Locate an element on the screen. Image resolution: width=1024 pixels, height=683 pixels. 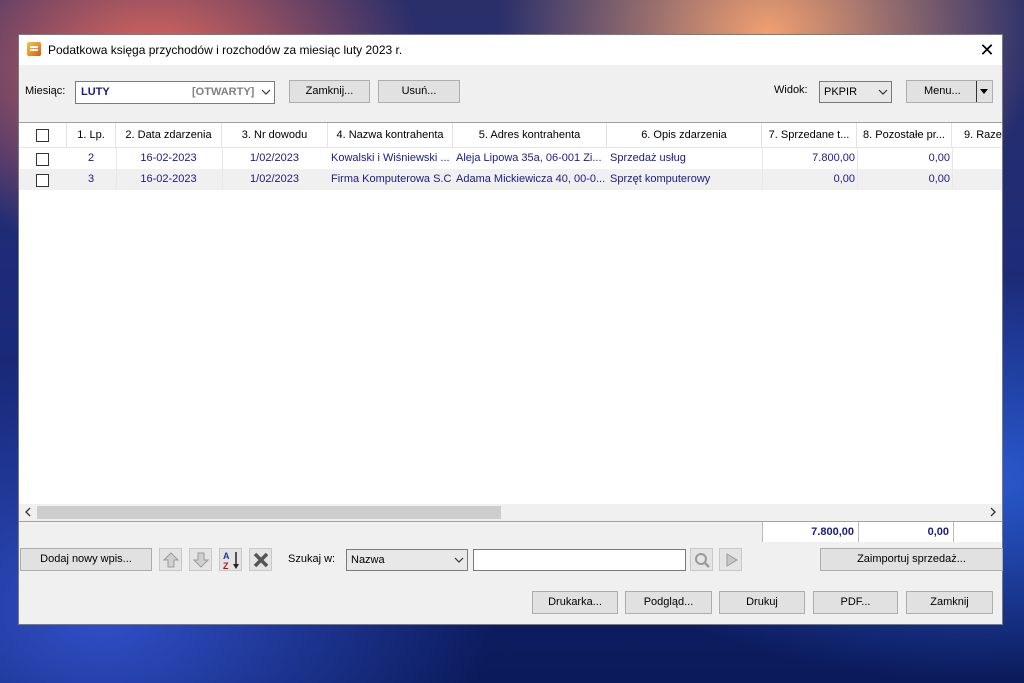
view-label: Widok: is located at coordinates (791, 90).